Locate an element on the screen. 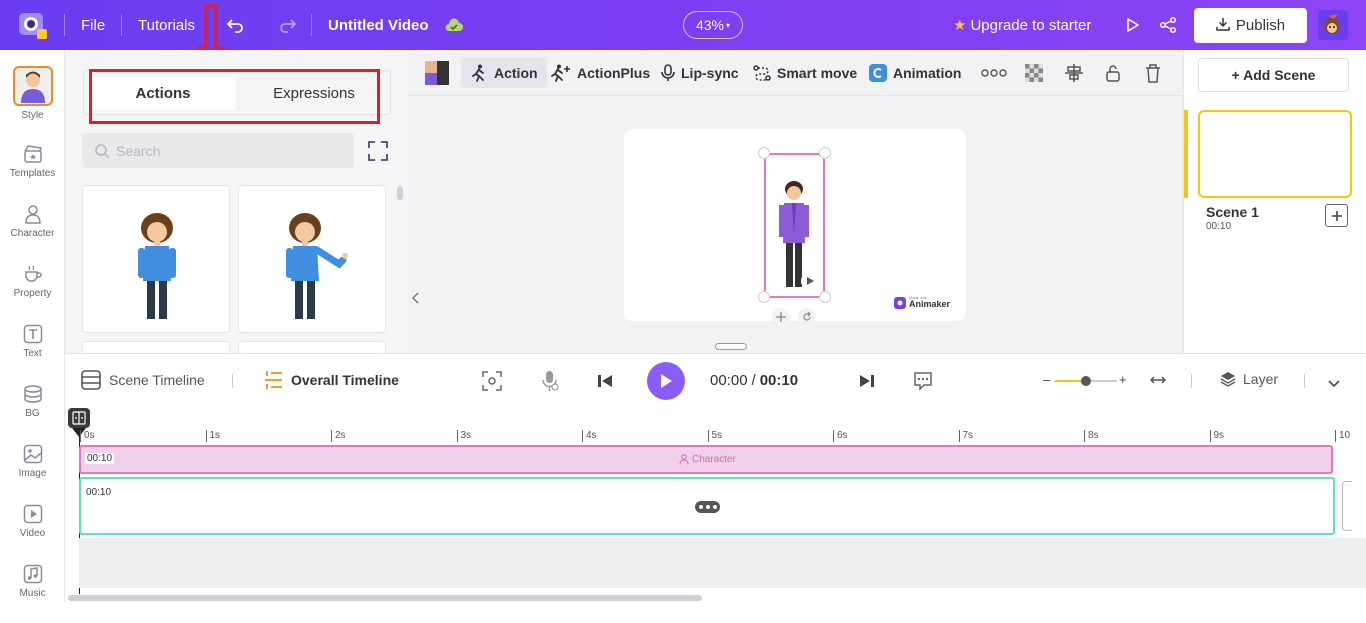 The height and width of the screenshot is (623, 1366). delete-icon is located at coordinates (1153, 73).